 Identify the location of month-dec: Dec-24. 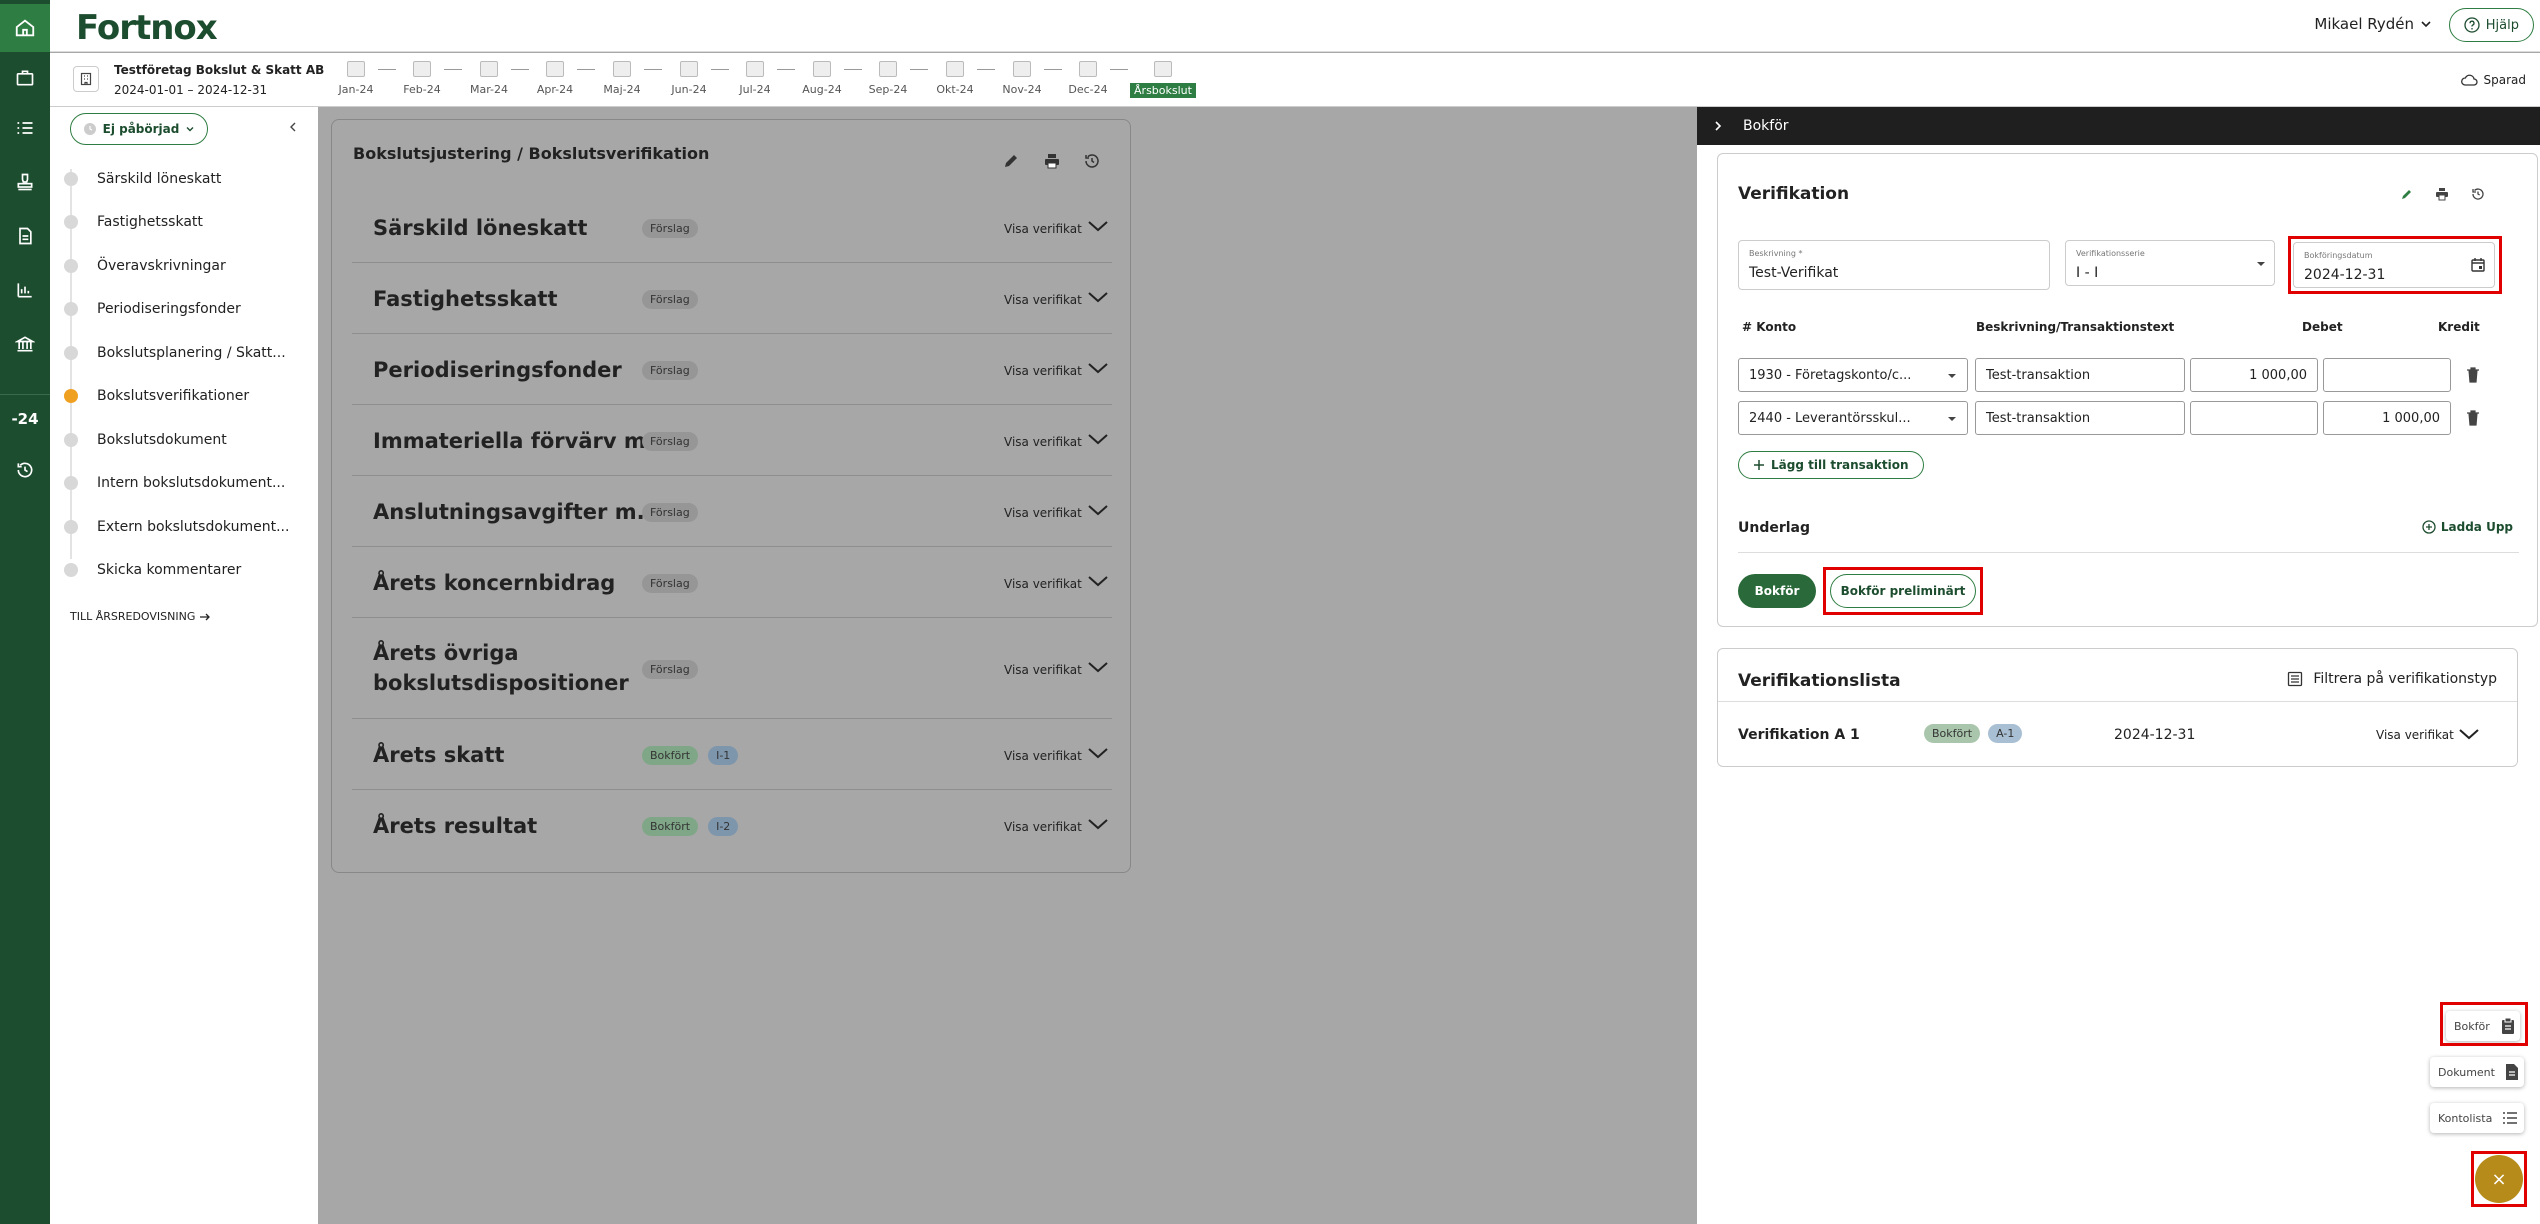
(1088, 78).